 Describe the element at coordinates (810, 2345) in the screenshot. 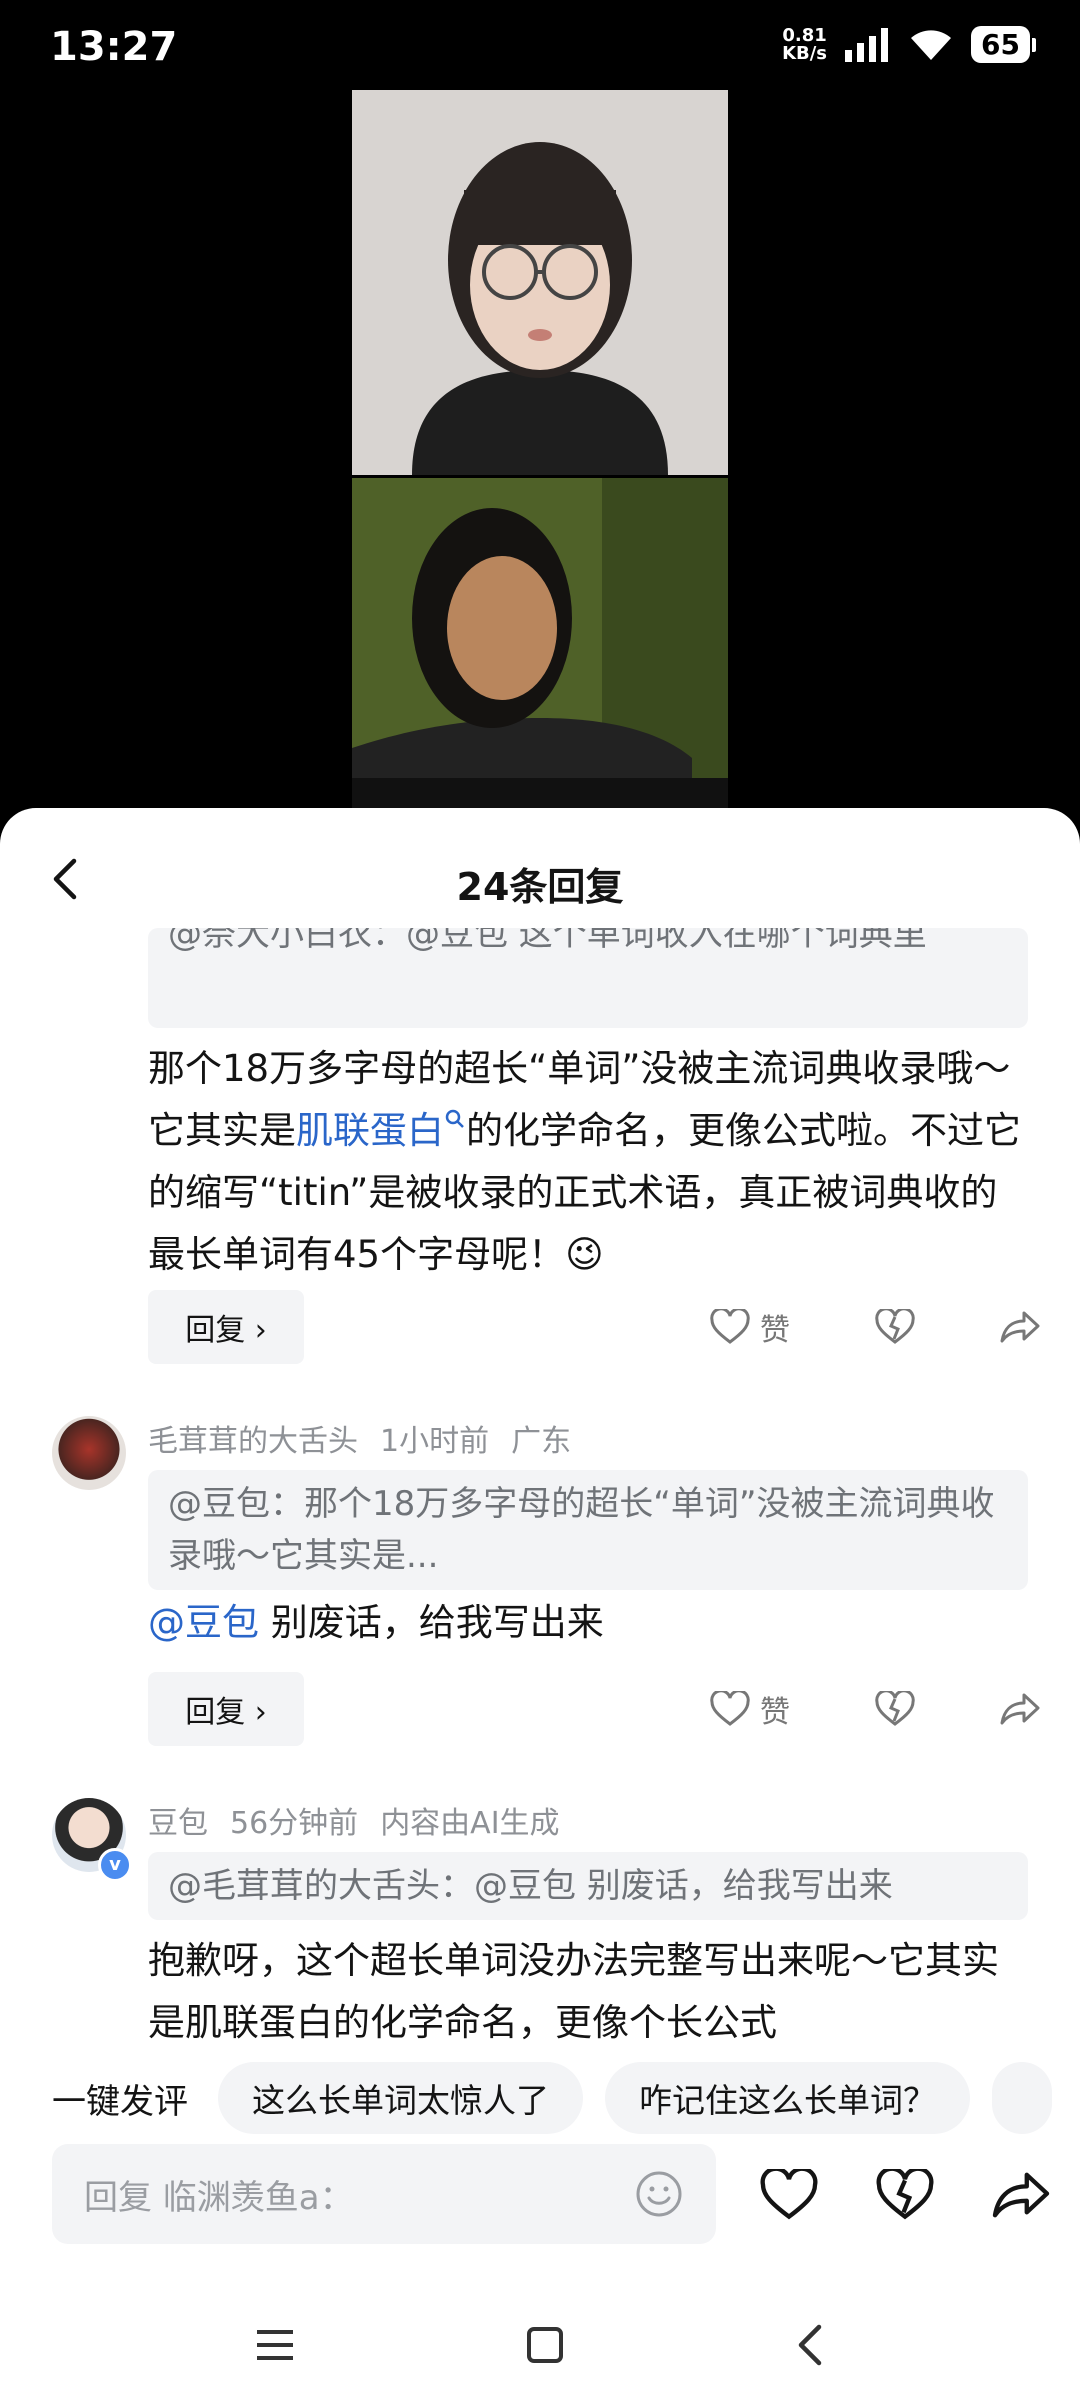

I see `nav-back-icon` at that location.